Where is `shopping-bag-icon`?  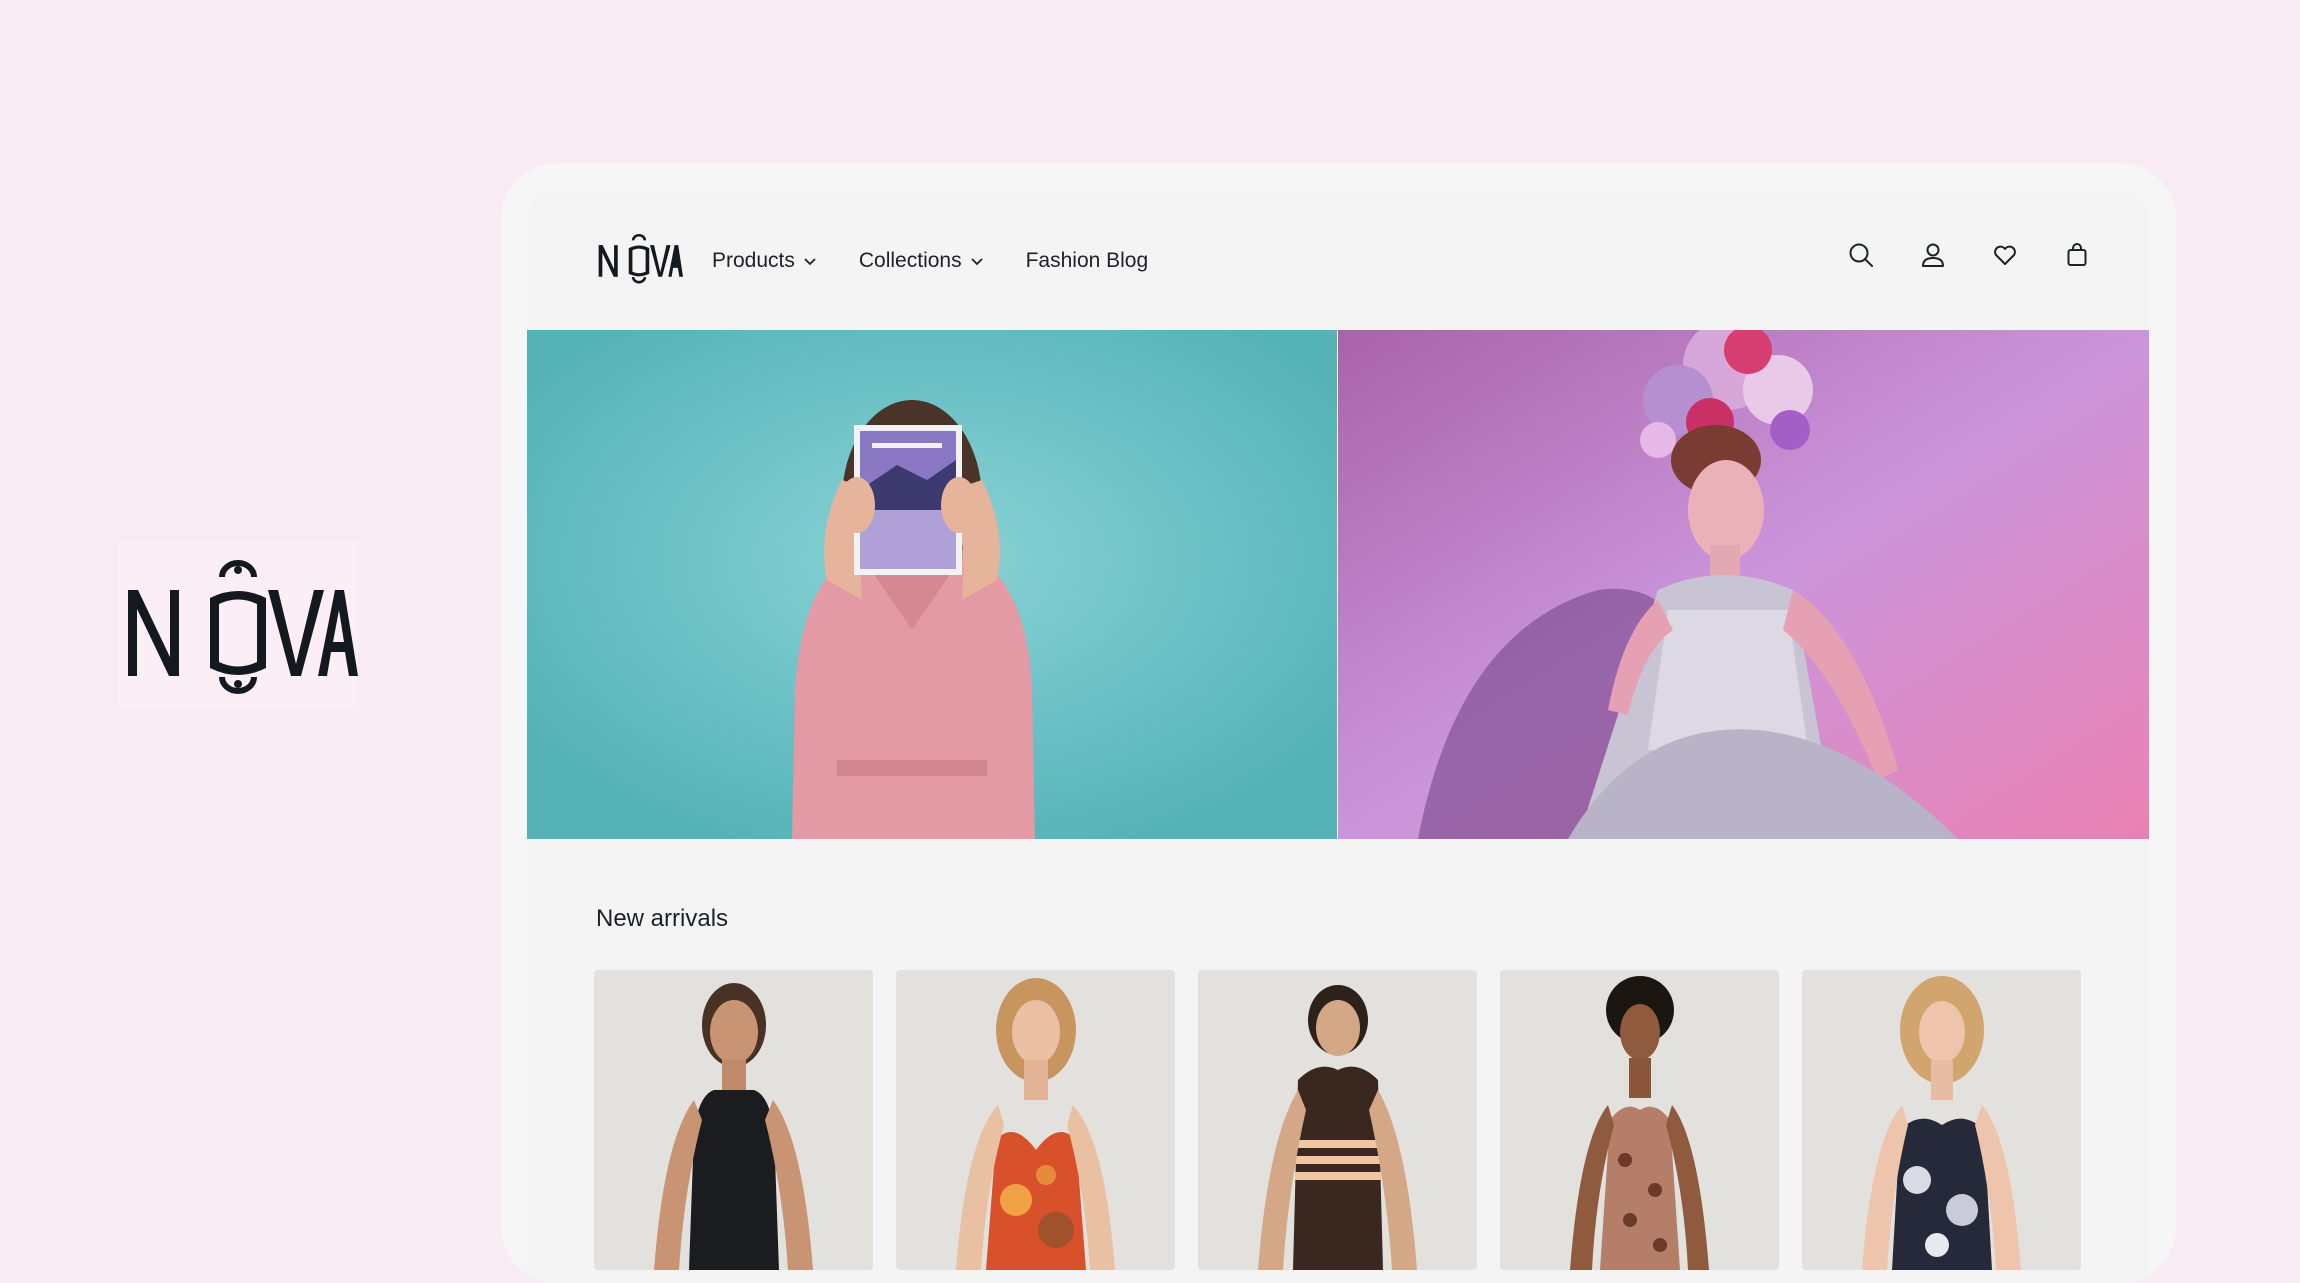 shopping-bag-icon is located at coordinates (2077, 254).